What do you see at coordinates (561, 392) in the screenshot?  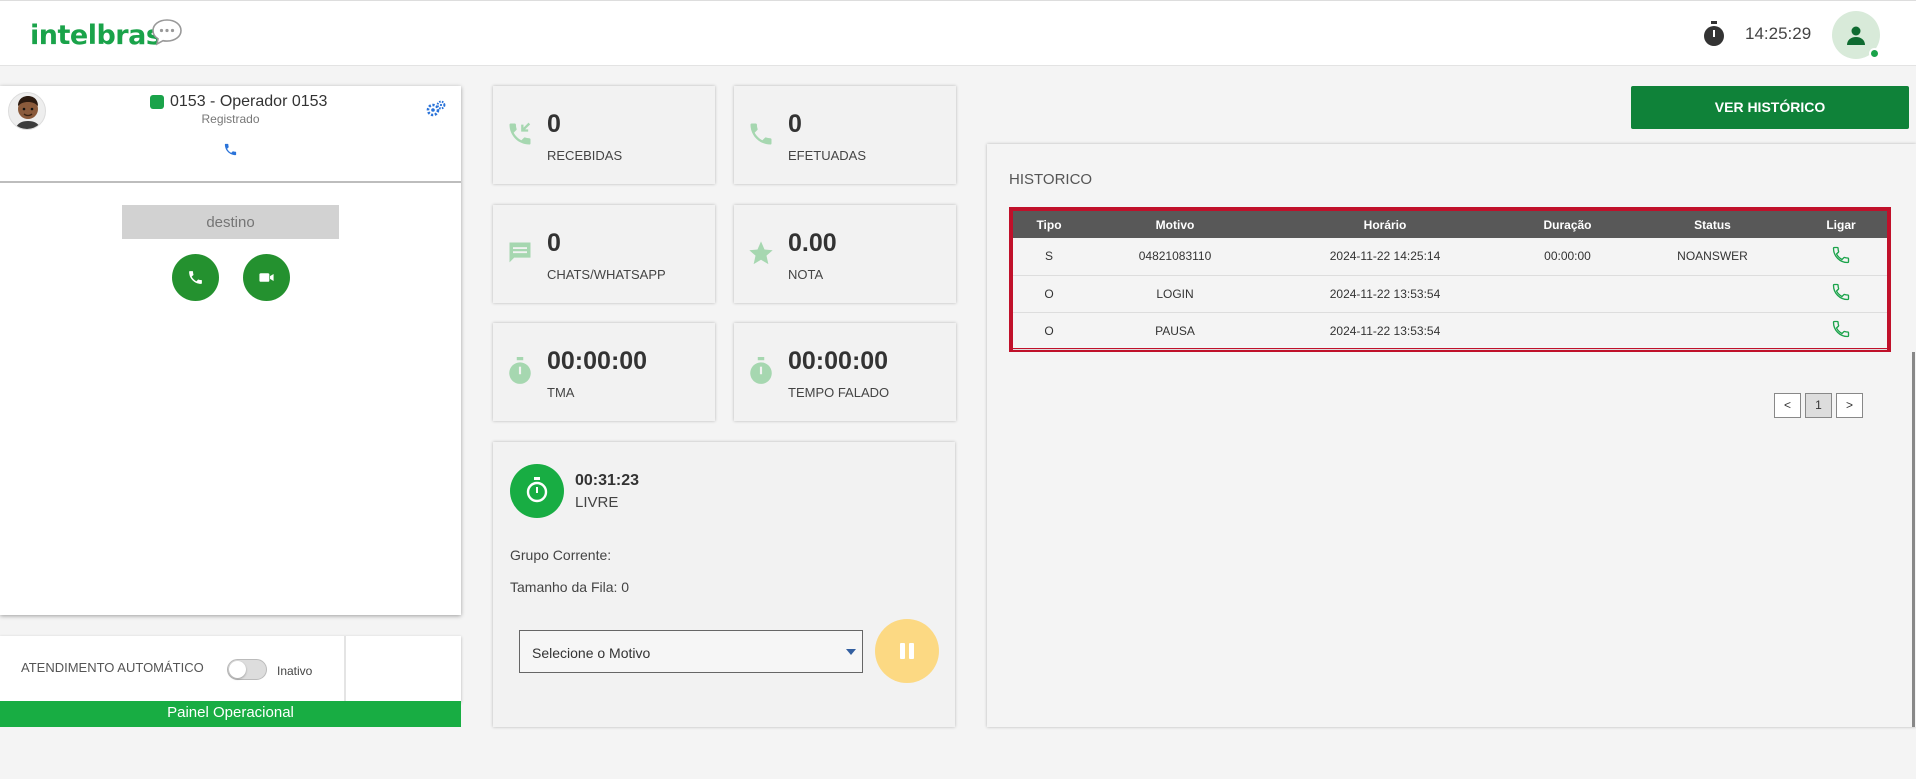 I see `tma-label: TMA` at bounding box center [561, 392].